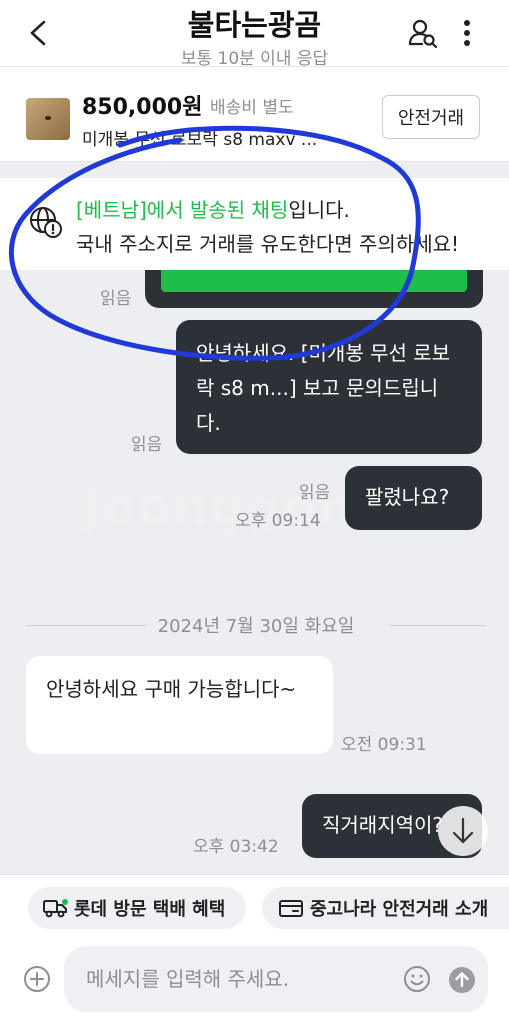 Image resolution: width=509 pixels, height=1024 pixels. I want to click on message-time: 오전 09:31, so click(384, 745).